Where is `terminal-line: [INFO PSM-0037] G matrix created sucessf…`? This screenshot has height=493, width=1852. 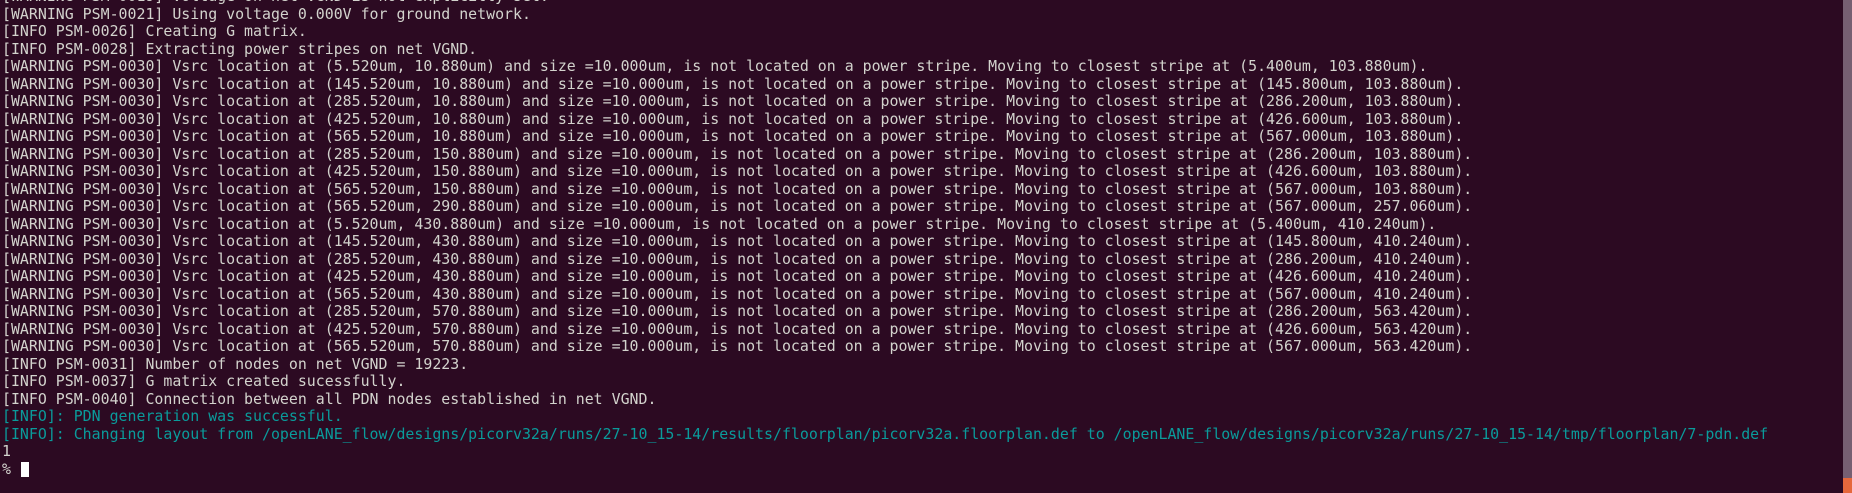 terminal-line: [INFO PSM-0037] G matrix created sucessf… is located at coordinates (204, 381).